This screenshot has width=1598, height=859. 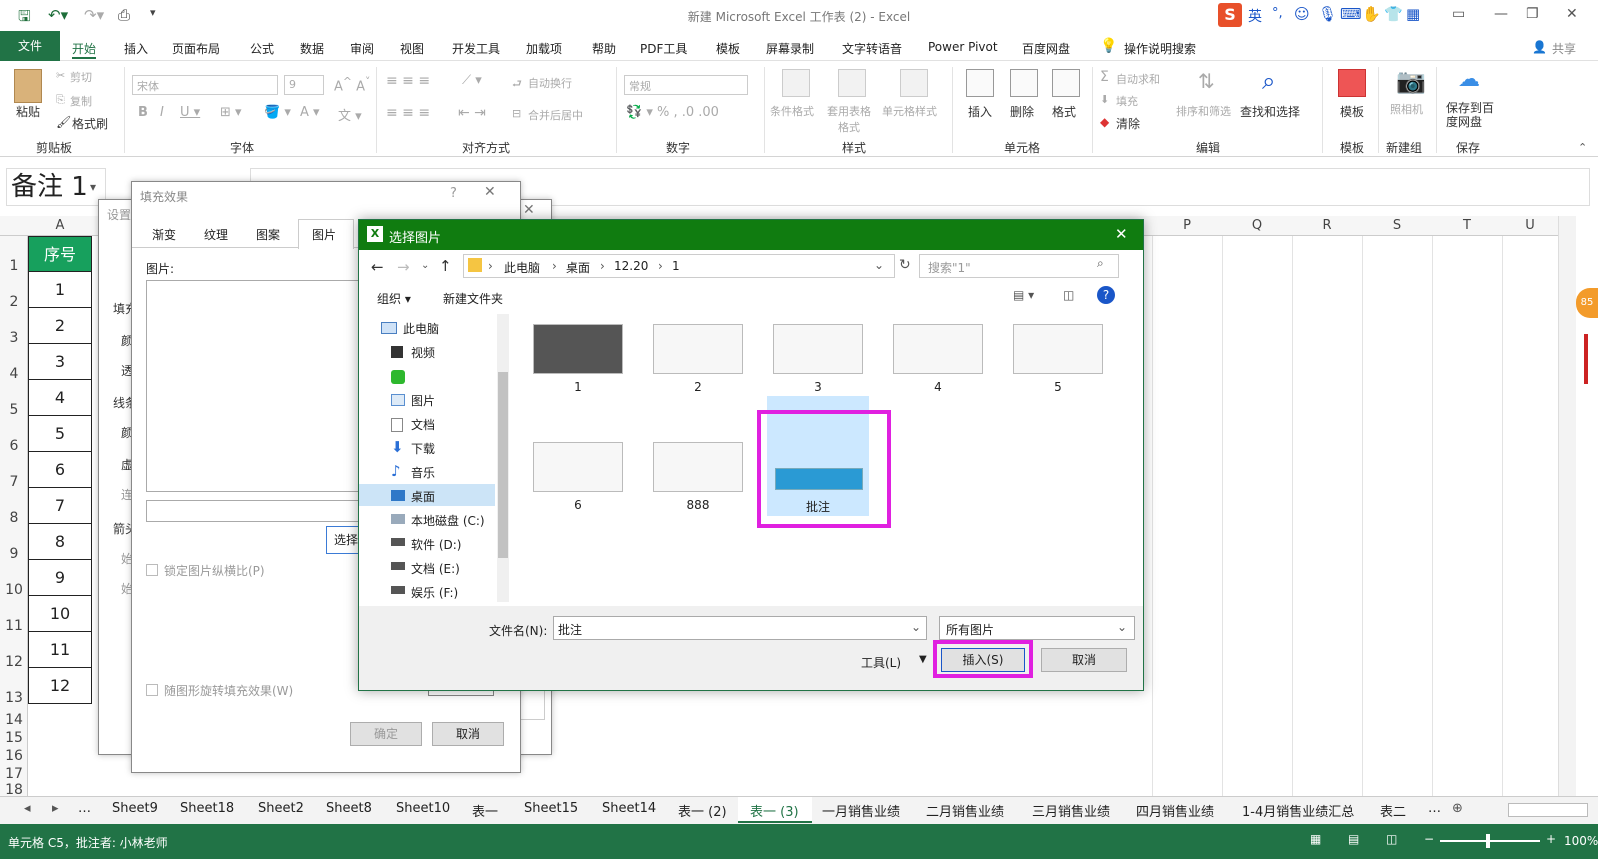 What do you see at coordinates (629, 808) in the screenshot?
I see `sheet-tab: Sheet14` at bounding box center [629, 808].